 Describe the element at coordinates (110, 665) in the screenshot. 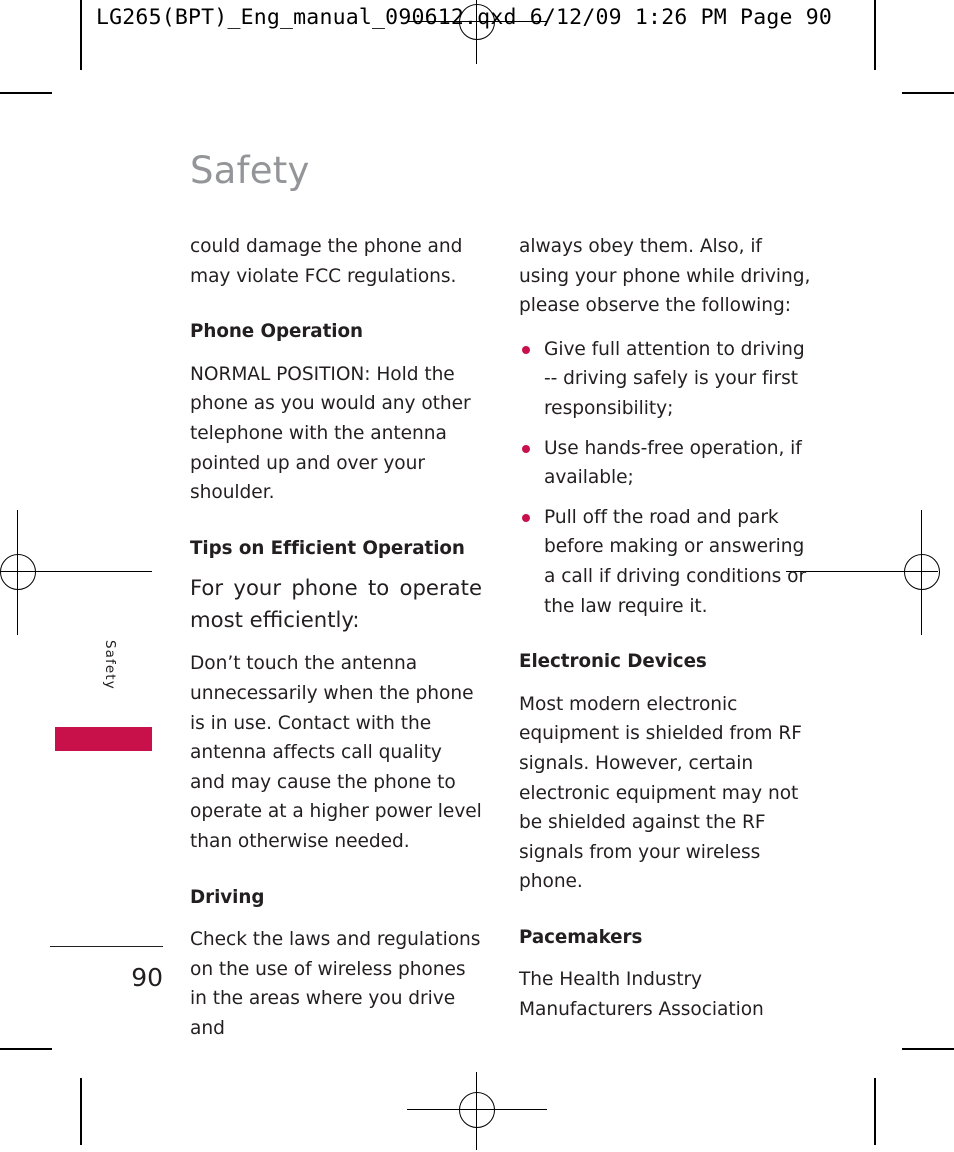

I see `side-tab-label: Safety` at that location.